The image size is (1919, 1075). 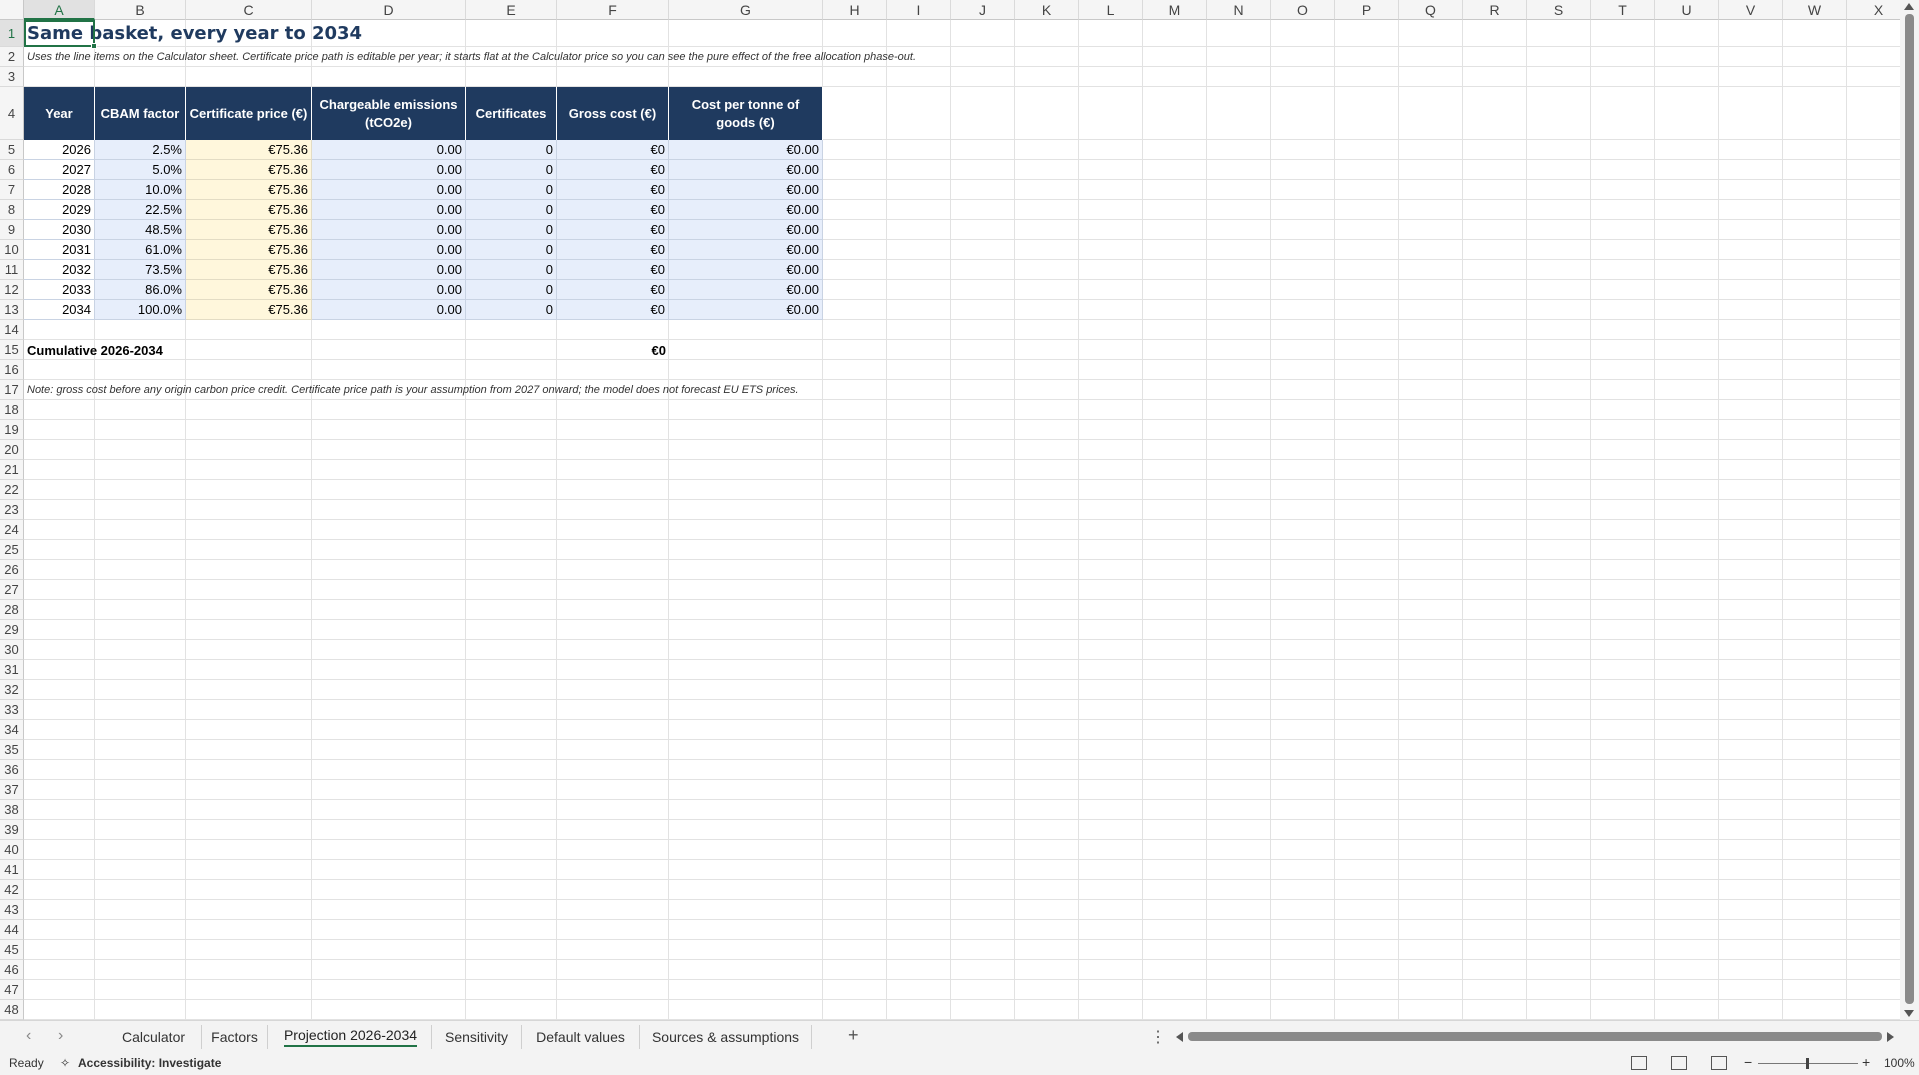 What do you see at coordinates (581, 1037) in the screenshot?
I see `sheet-tab: Default values` at bounding box center [581, 1037].